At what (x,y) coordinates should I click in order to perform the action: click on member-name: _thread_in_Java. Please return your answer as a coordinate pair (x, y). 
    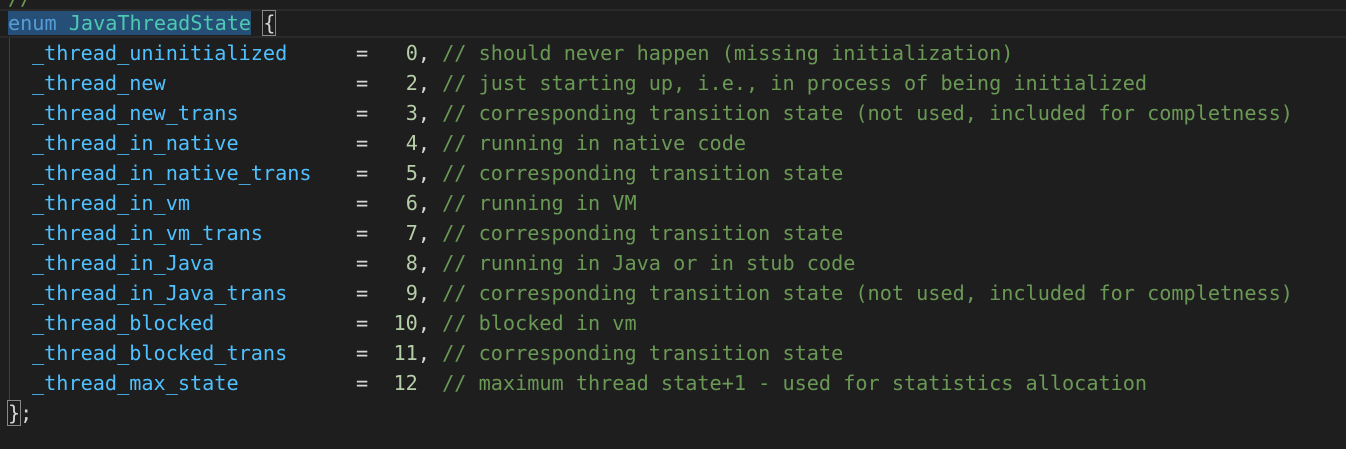
    Looking at the image, I should click on (123, 263).